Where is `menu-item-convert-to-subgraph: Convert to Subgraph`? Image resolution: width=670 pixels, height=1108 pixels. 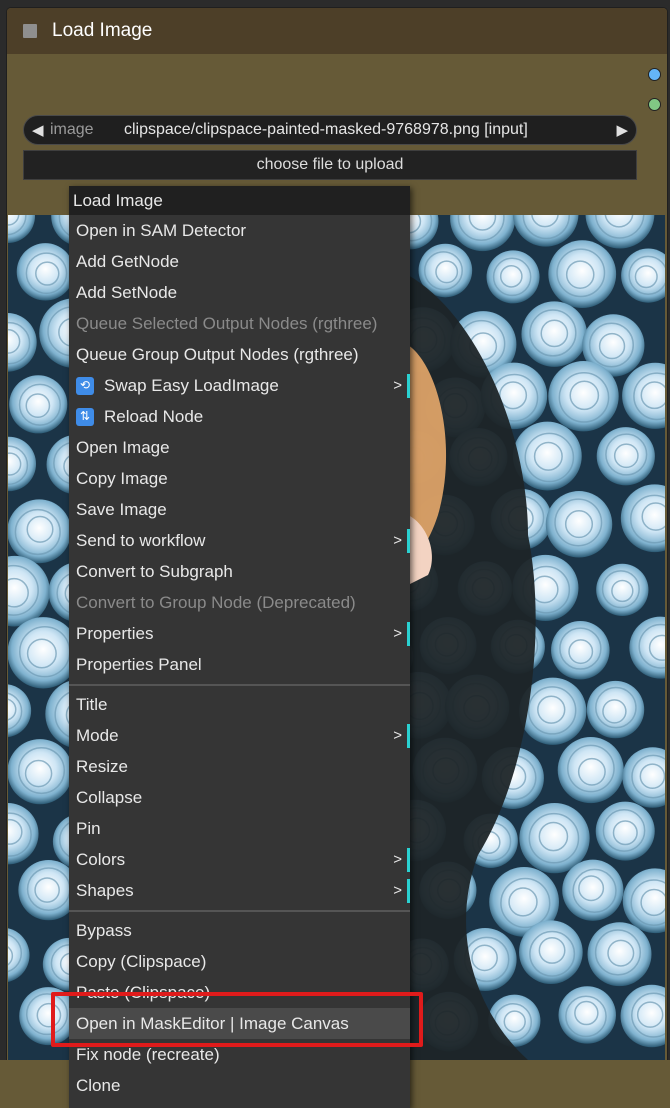 menu-item-convert-to-subgraph: Convert to Subgraph is located at coordinates (239, 571).